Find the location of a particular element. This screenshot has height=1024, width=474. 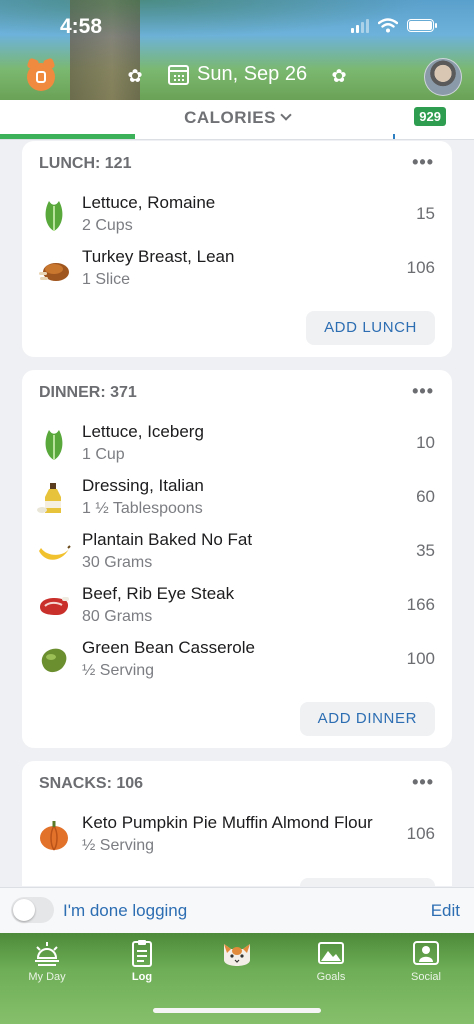

food-name: Beef, Rib Eye Steak is located at coordinates (158, 593).